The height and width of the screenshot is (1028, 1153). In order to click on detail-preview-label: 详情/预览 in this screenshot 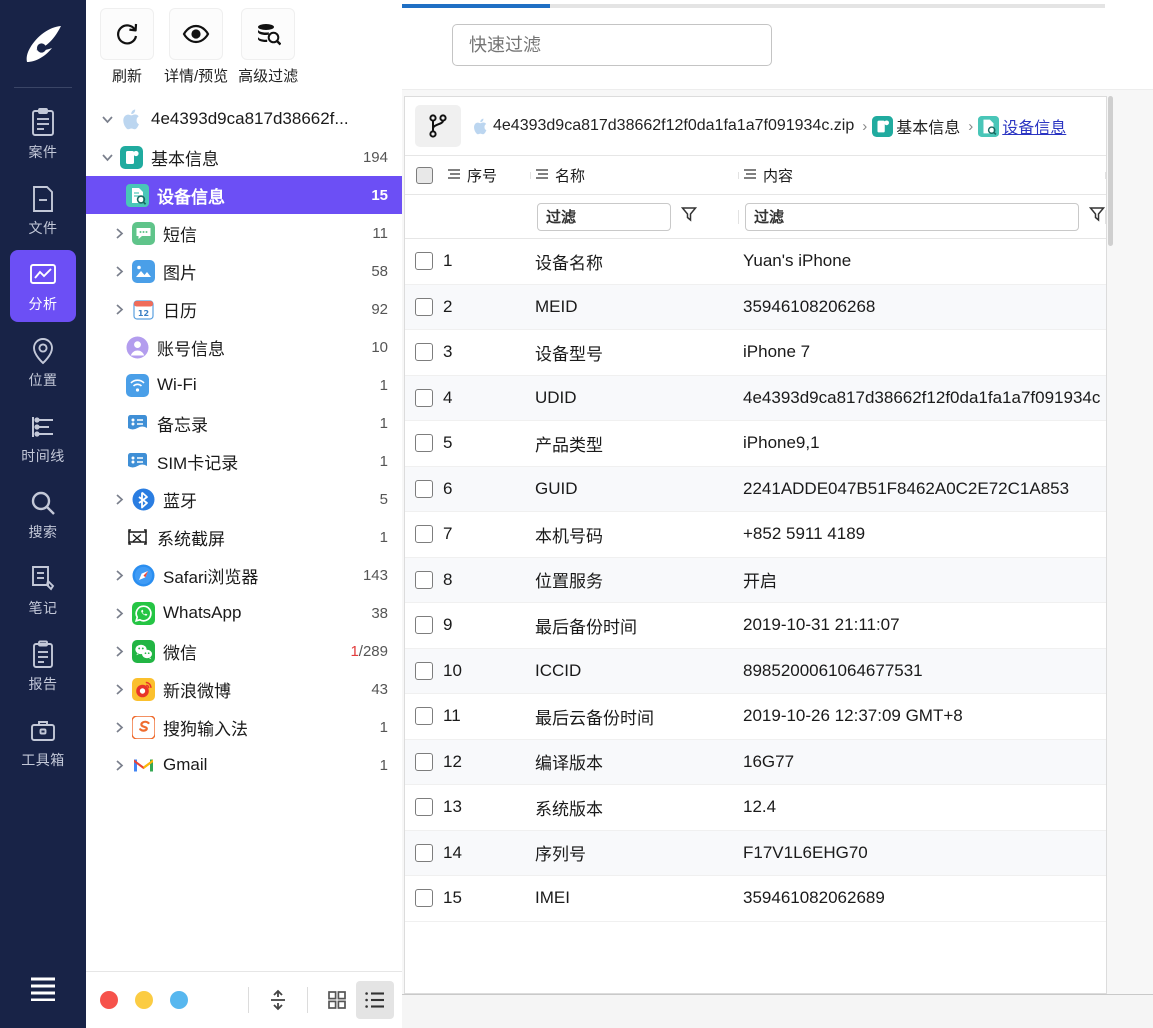, I will do `click(196, 76)`.